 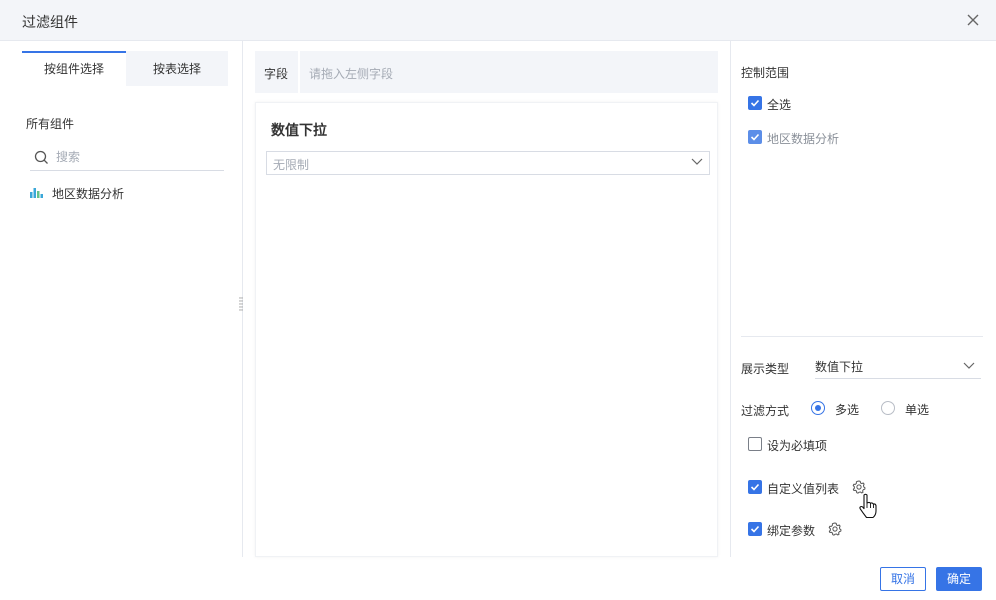 I want to click on required-checkbox, so click(x=755, y=444).